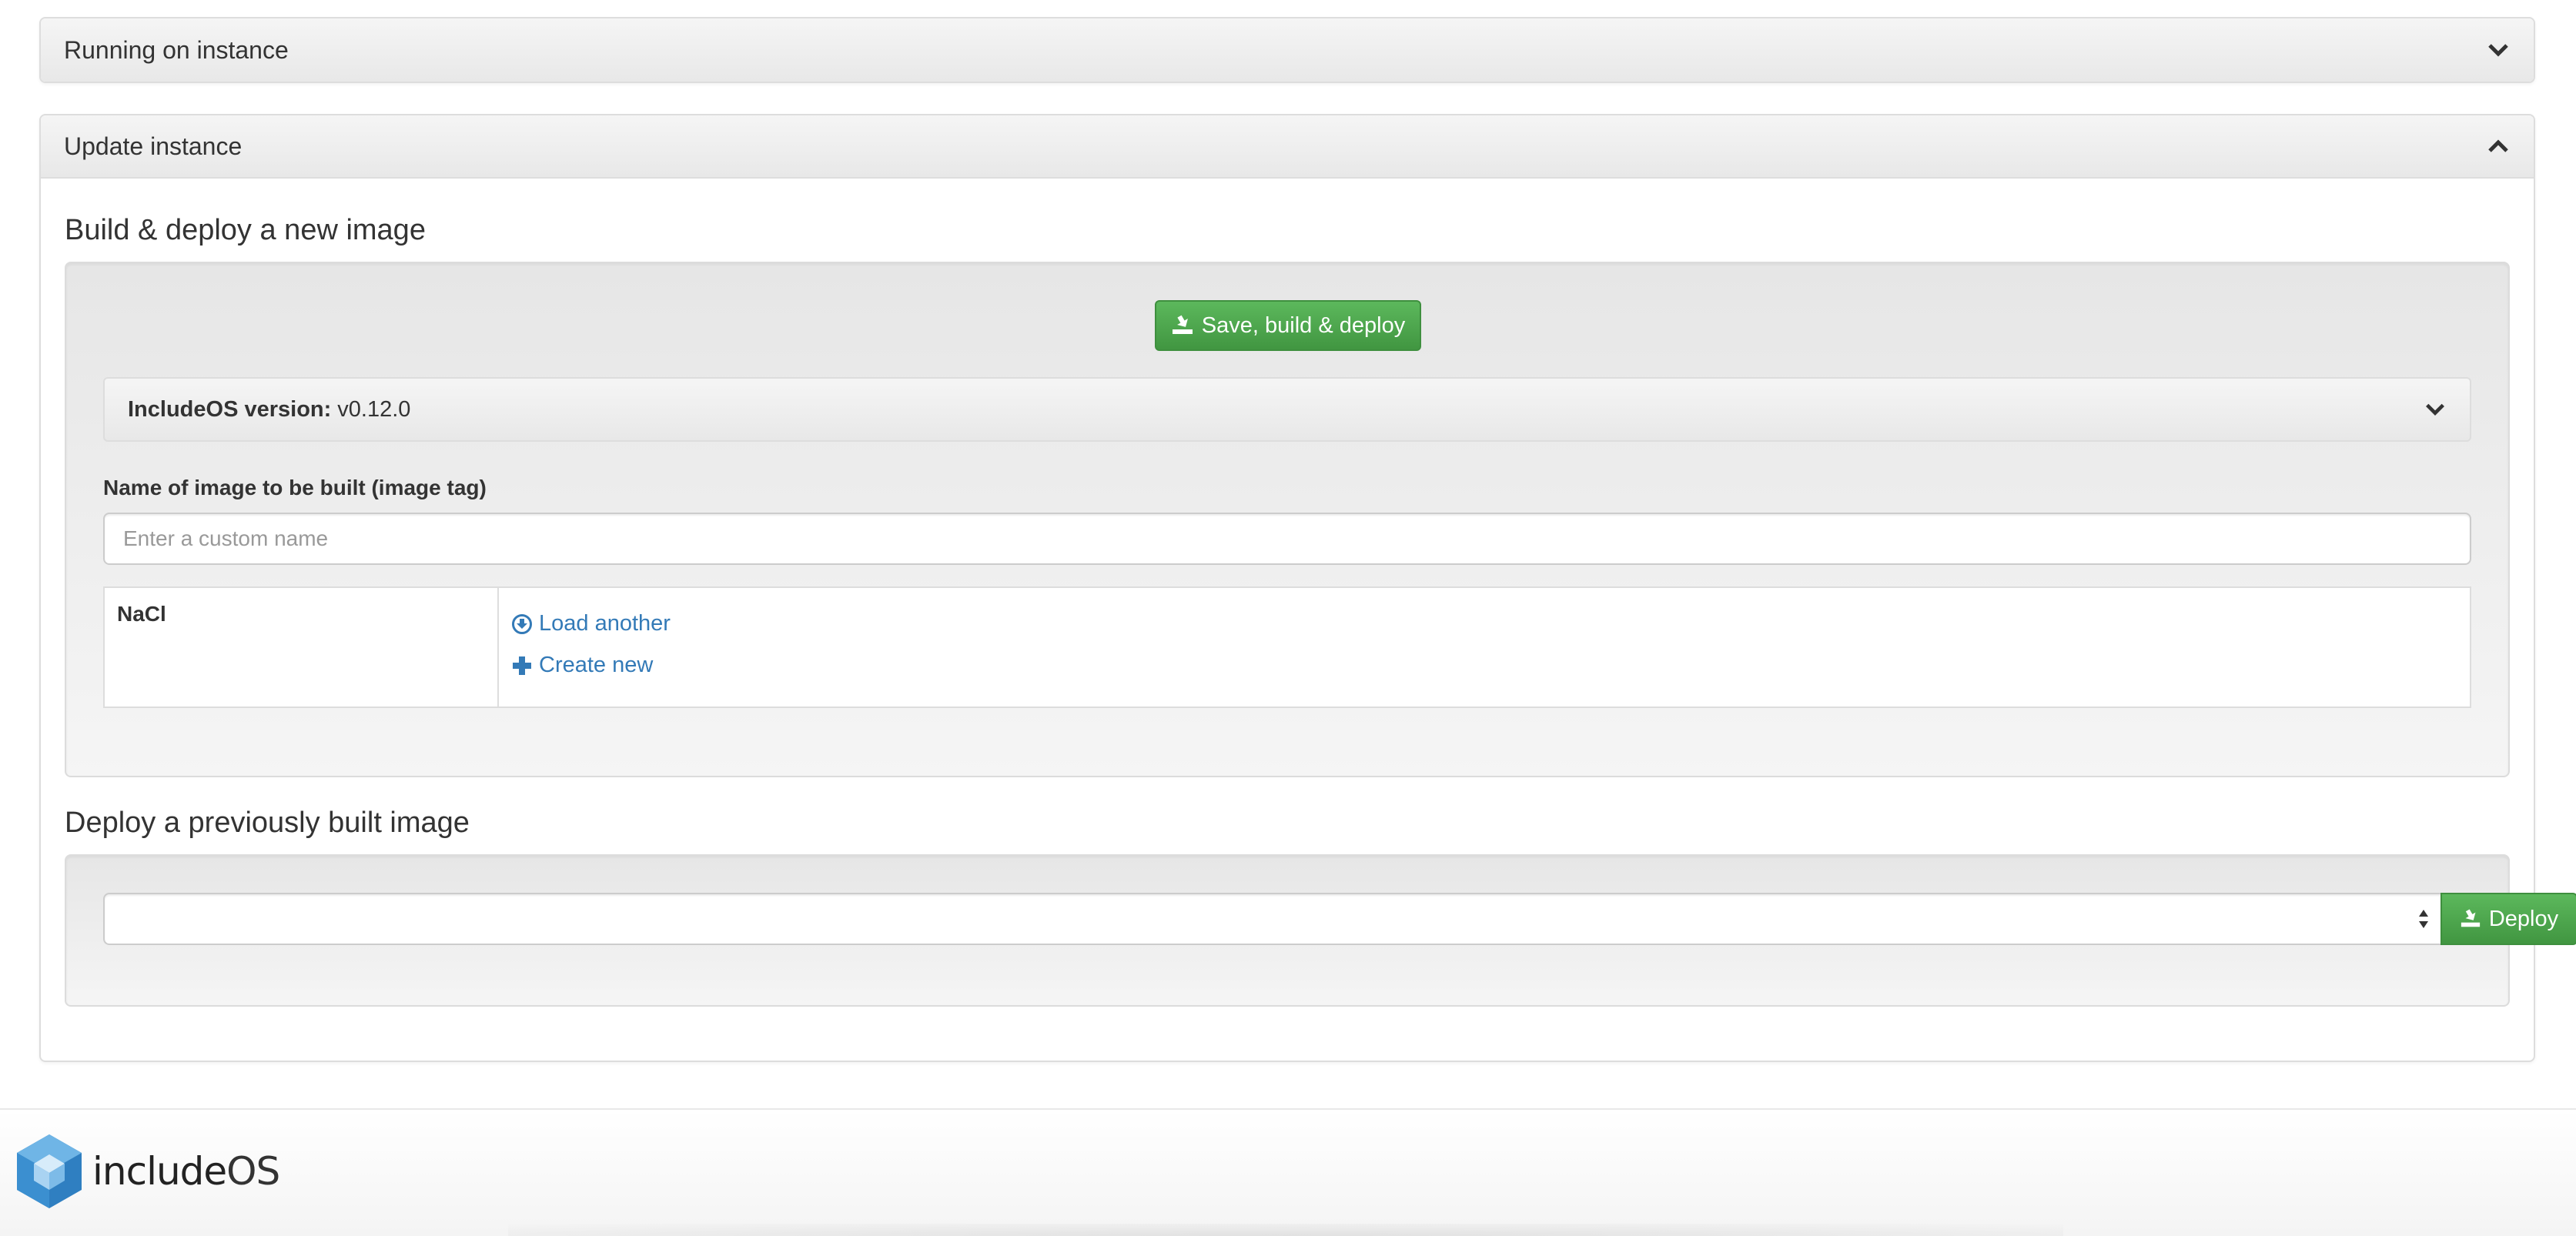 The width and height of the screenshot is (2576, 1236). What do you see at coordinates (50, 1171) in the screenshot?
I see `includeos-cube-icon` at bounding box center [50, 1171].